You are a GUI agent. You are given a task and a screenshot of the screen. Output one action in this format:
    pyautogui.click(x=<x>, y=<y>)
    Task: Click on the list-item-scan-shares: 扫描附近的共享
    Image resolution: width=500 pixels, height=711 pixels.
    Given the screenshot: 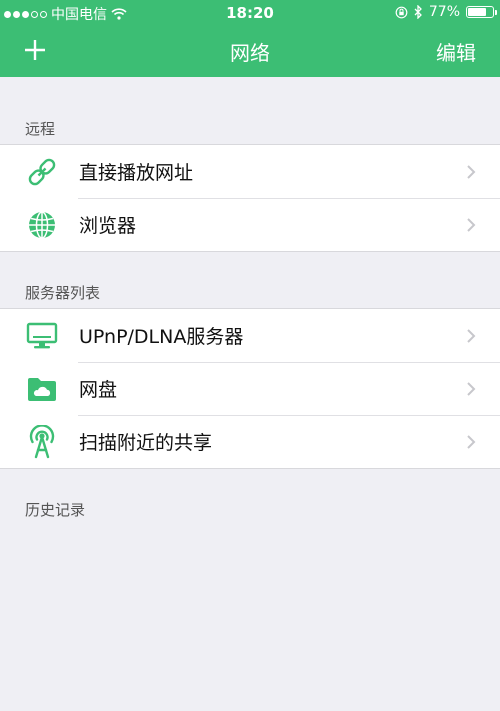 What is the action you would take?
    pyautogui.click(x=250, y=441)
    